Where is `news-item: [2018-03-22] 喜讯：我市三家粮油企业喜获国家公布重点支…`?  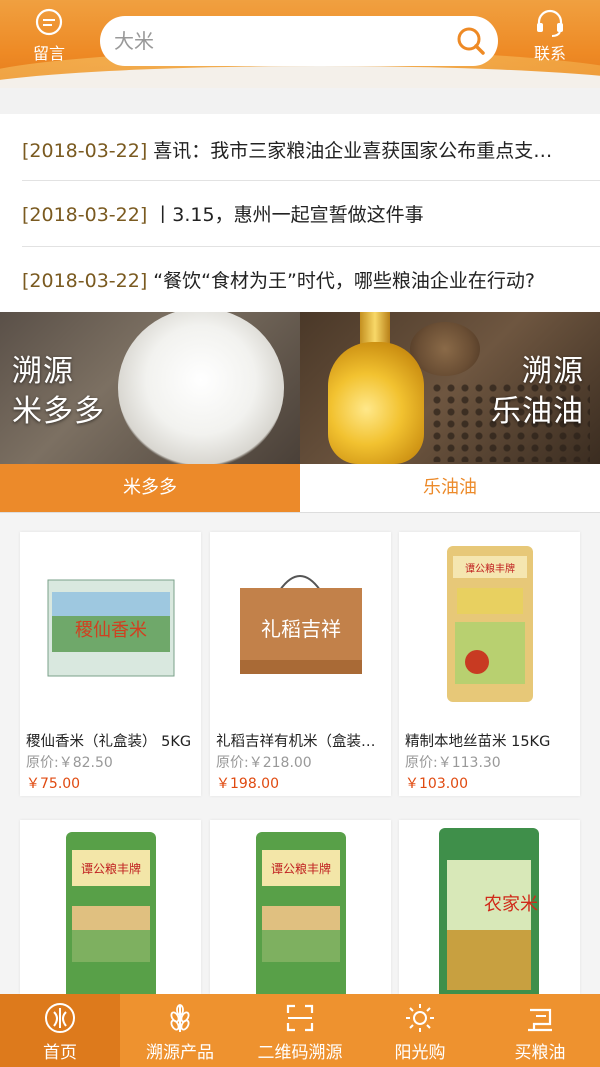
news-item: [2018-03-22] 喜讯：我市三家粮油企业喜获国家公布重点支… is located at coordinates (300, 151).